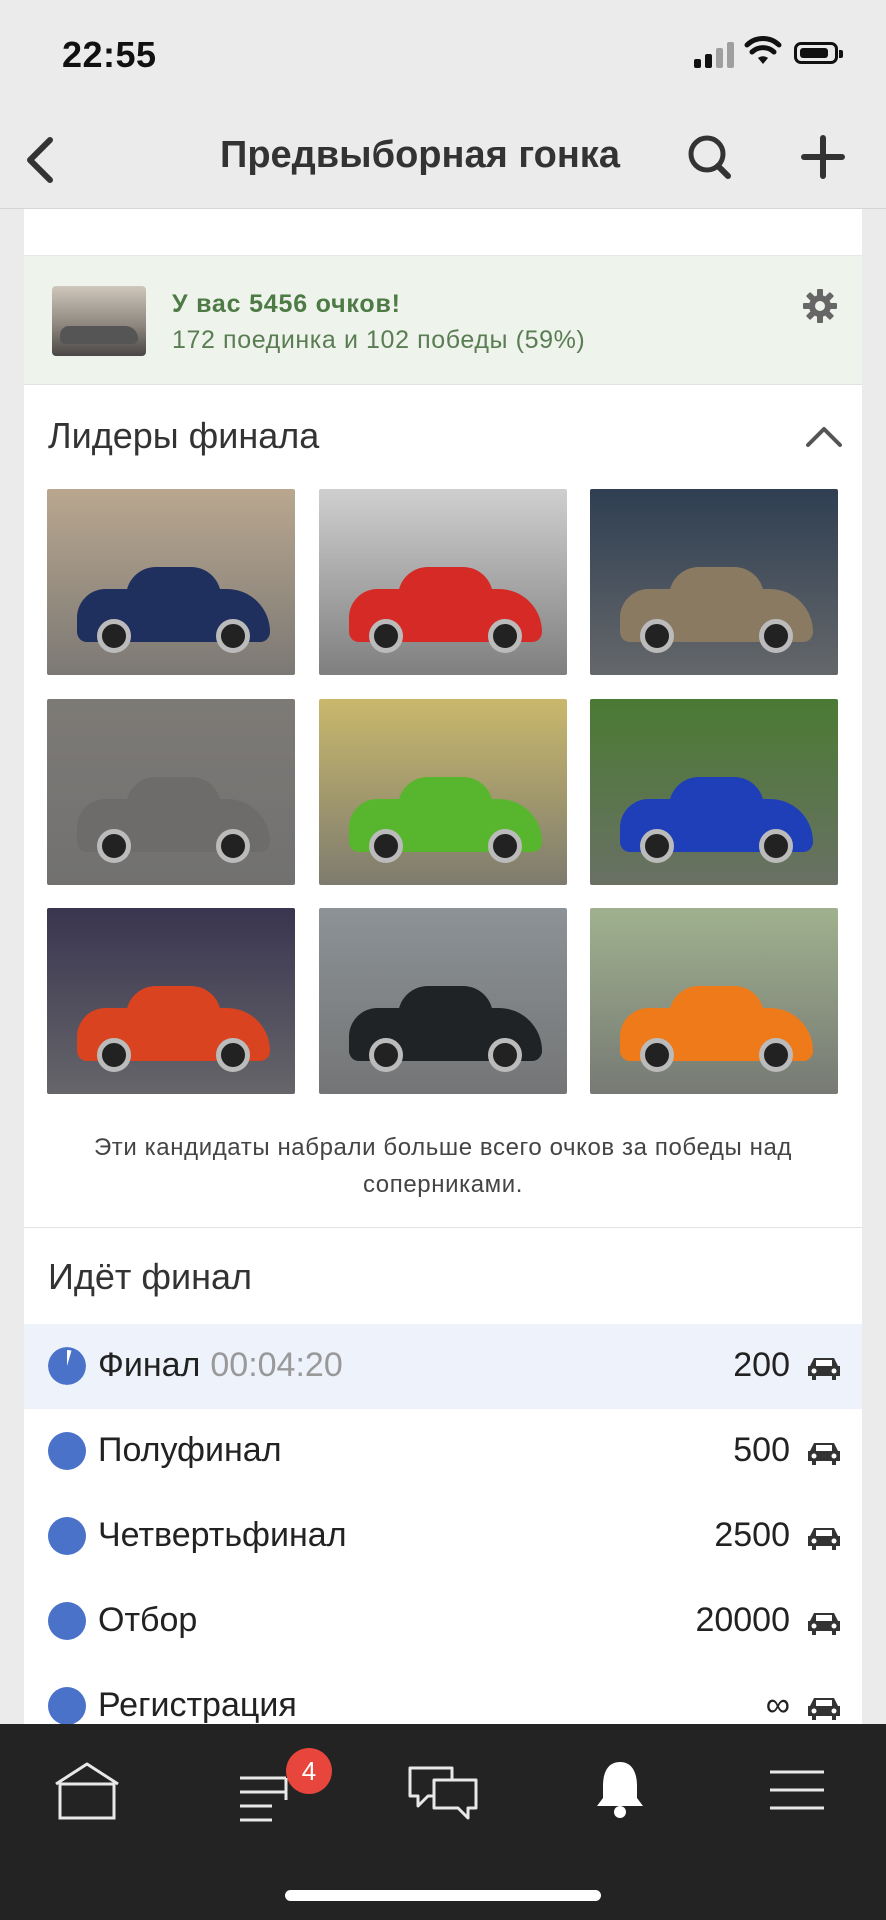 This screenshot has height=1920, width=886. I want to click on round-value: ∞, so click(777, 1705).